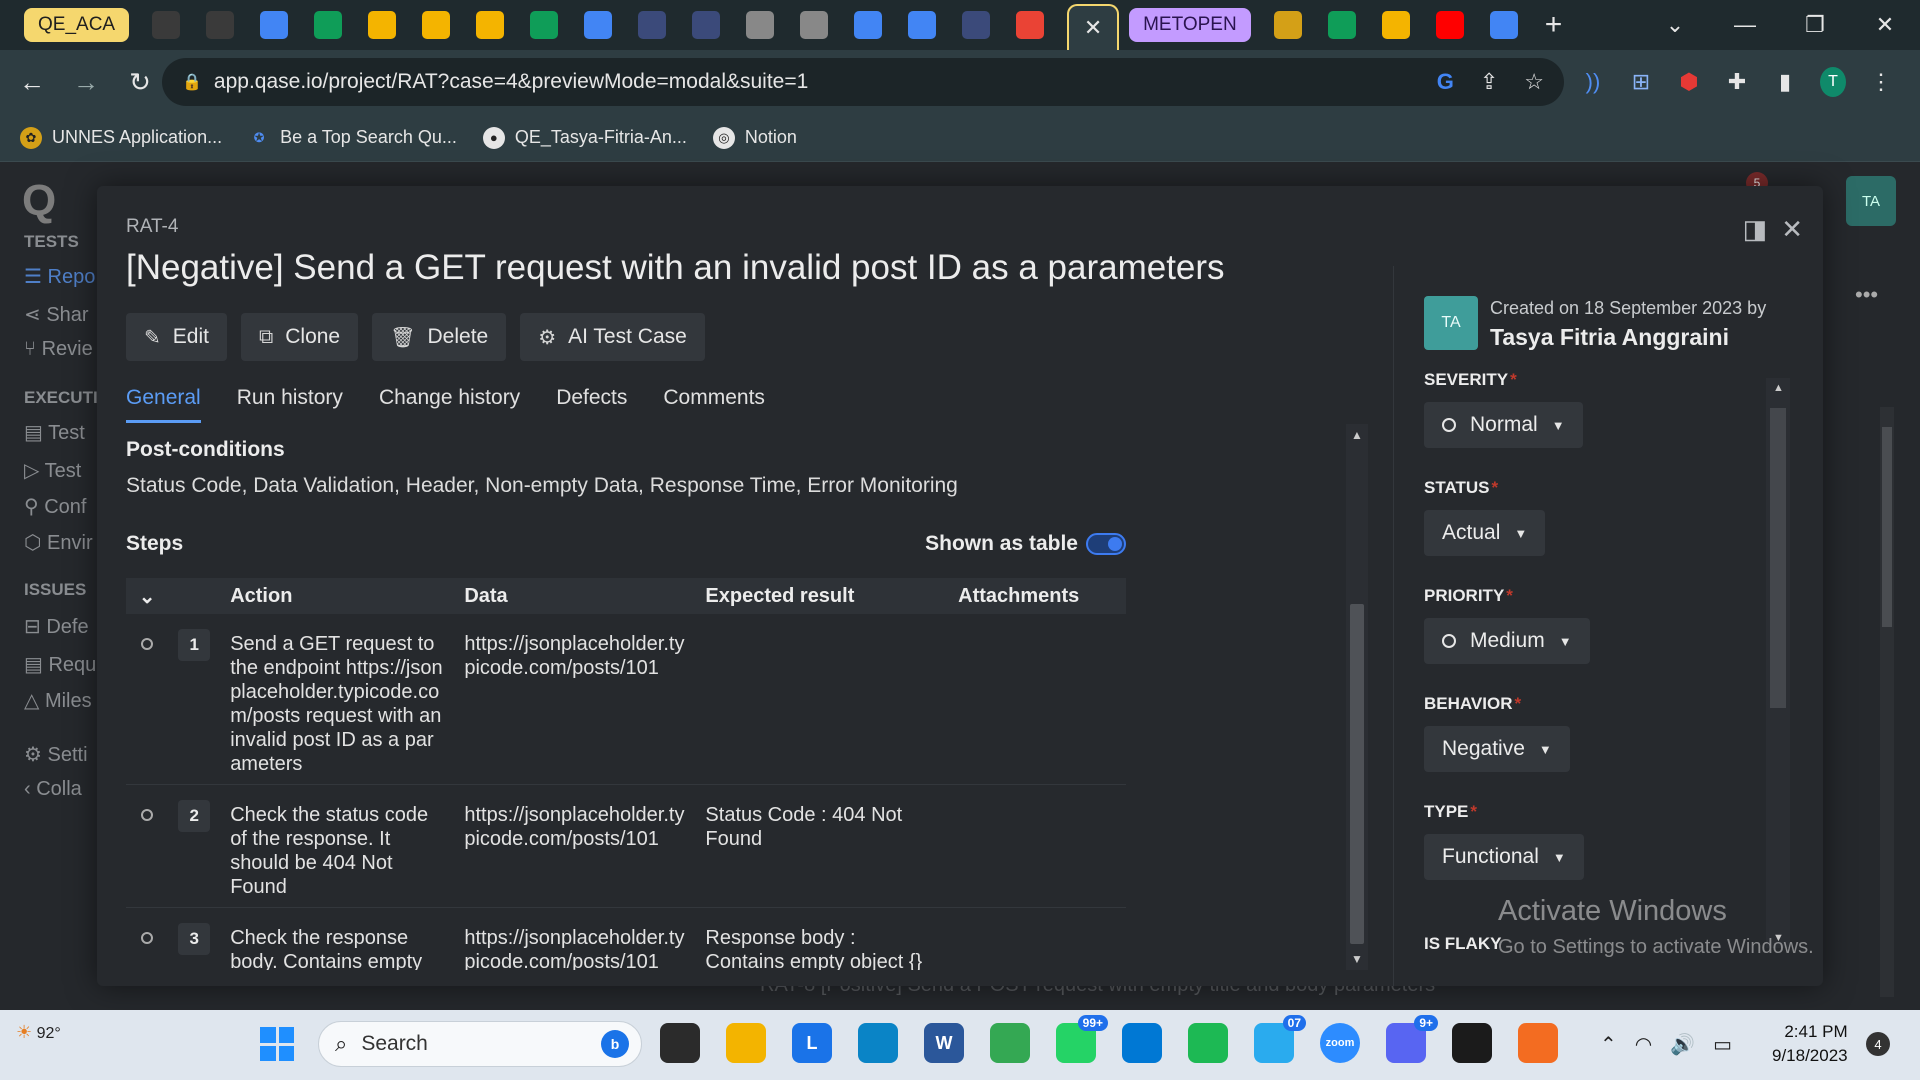 This screenshot has height=1080, width=1920. Describe the element at coordinates (714, 404) in the screenshot. I see `tab-comments: Comments` at that location.